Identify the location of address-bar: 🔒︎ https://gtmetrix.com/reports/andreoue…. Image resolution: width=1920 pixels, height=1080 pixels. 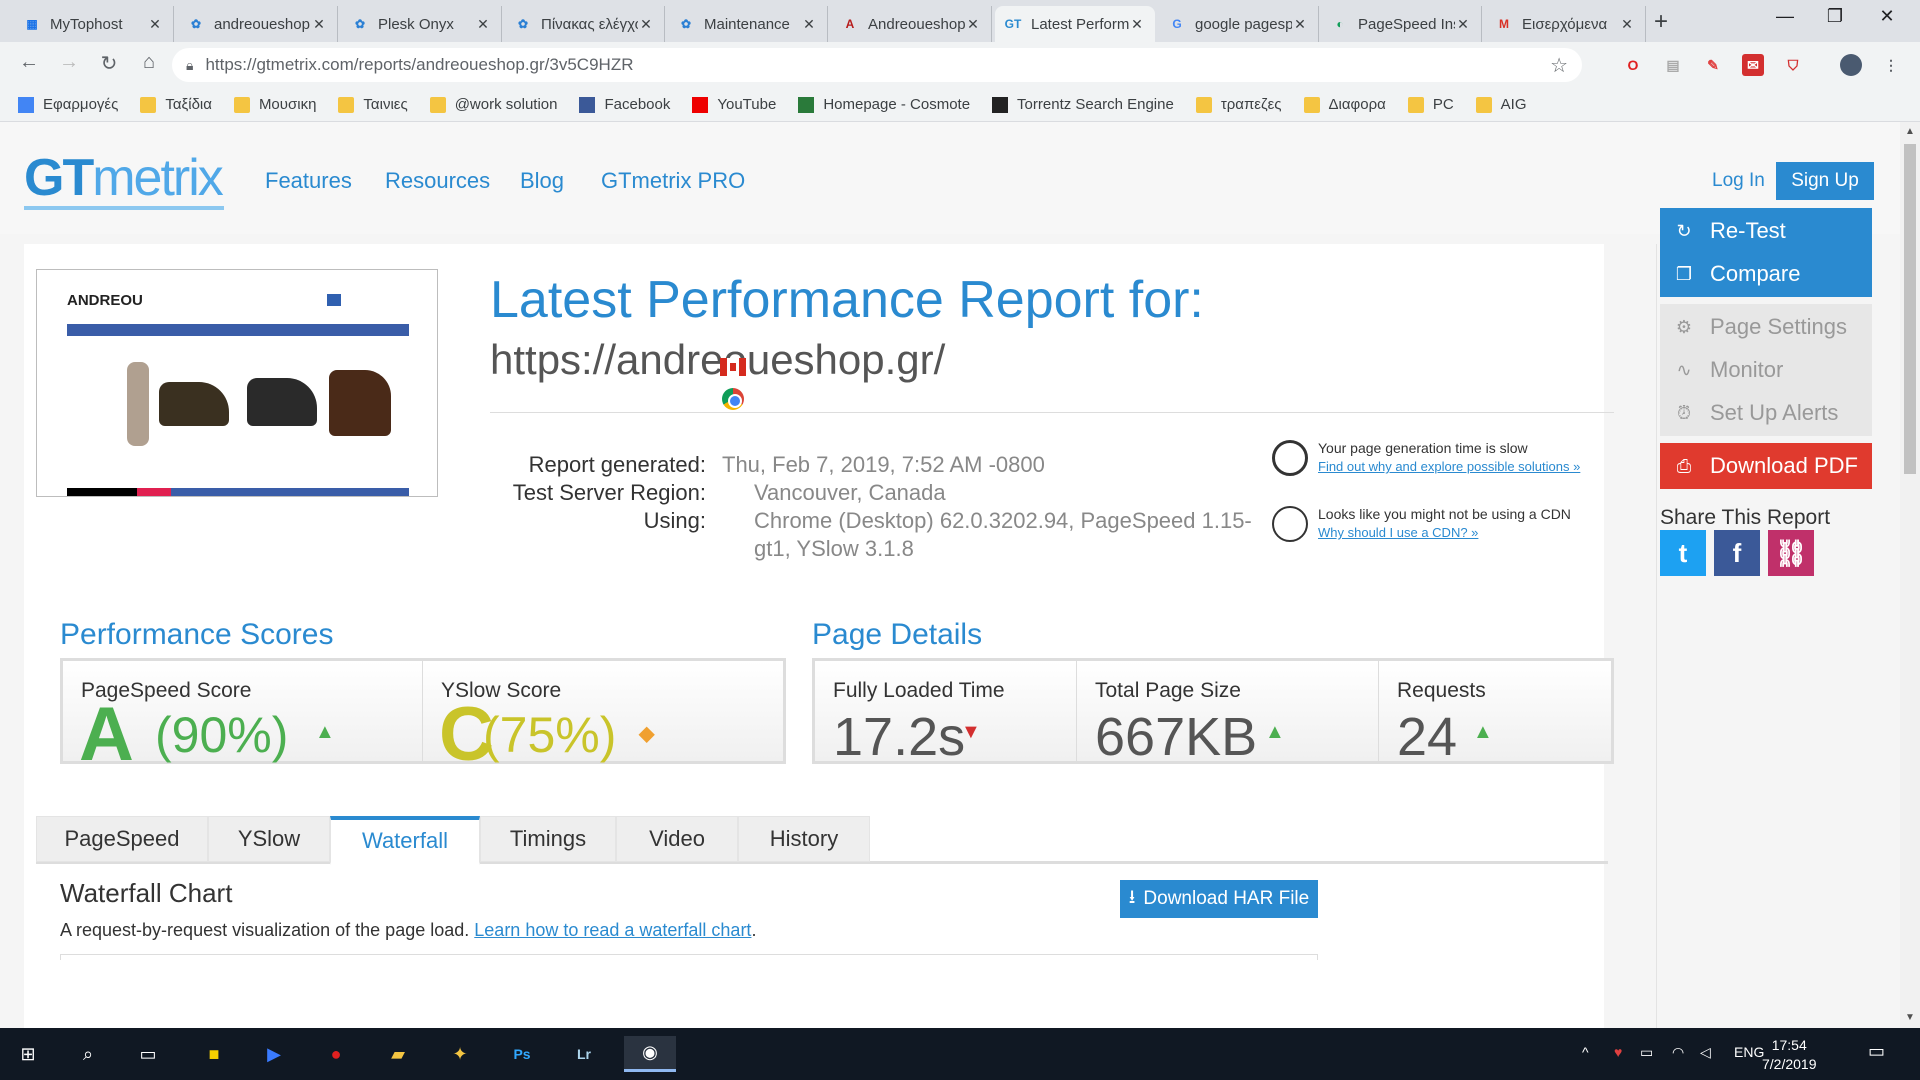
(877, 65).